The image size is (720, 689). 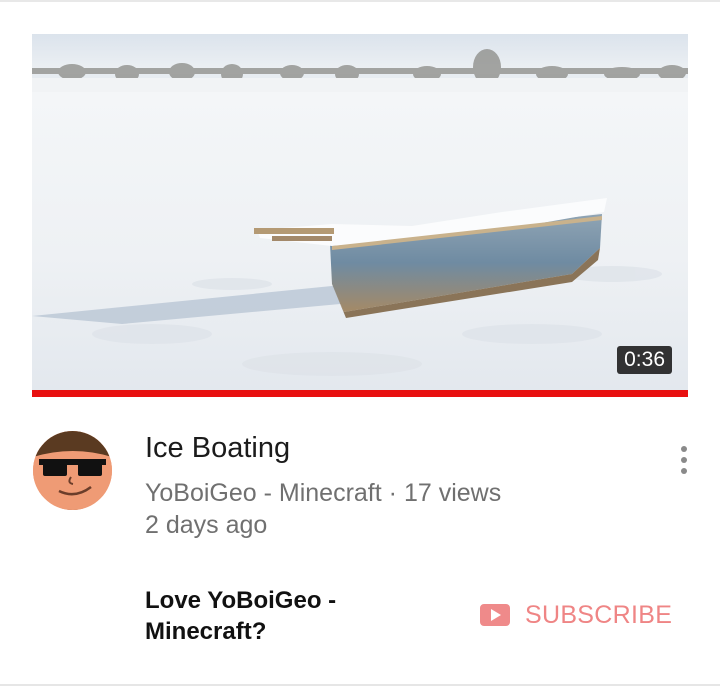 I want to click on subscribe-label: SUBSCRIBE, so click(x=599, y=614).